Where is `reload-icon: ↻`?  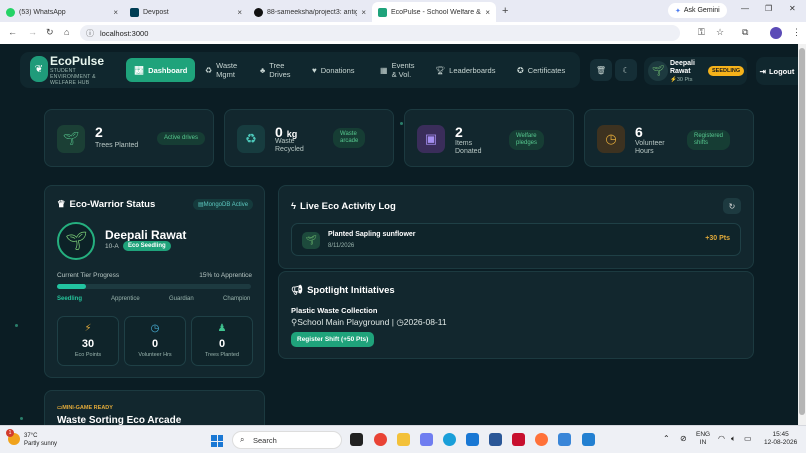
reload-icon: ↻ is located at coordinates (50, 32).